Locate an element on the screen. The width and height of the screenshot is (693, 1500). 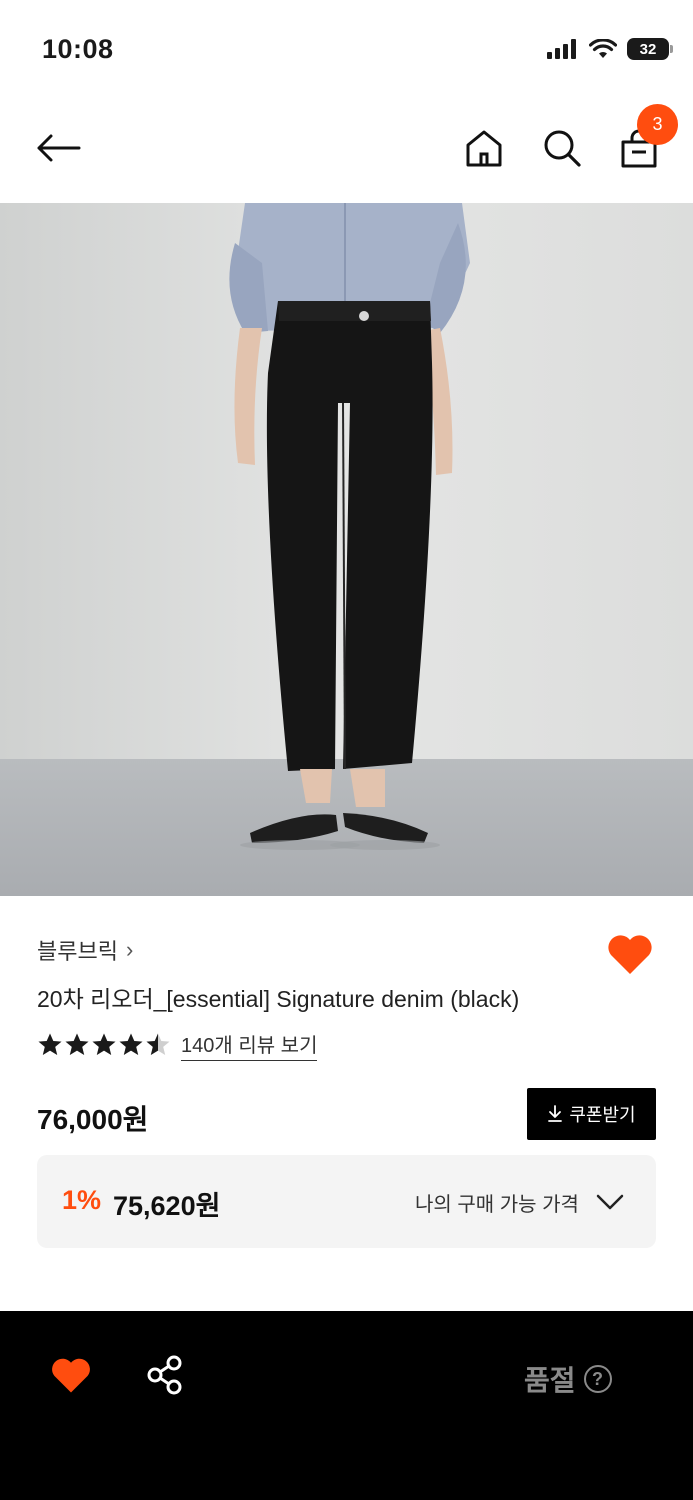
battery-level: 32 is located at coordinates (648, 49).